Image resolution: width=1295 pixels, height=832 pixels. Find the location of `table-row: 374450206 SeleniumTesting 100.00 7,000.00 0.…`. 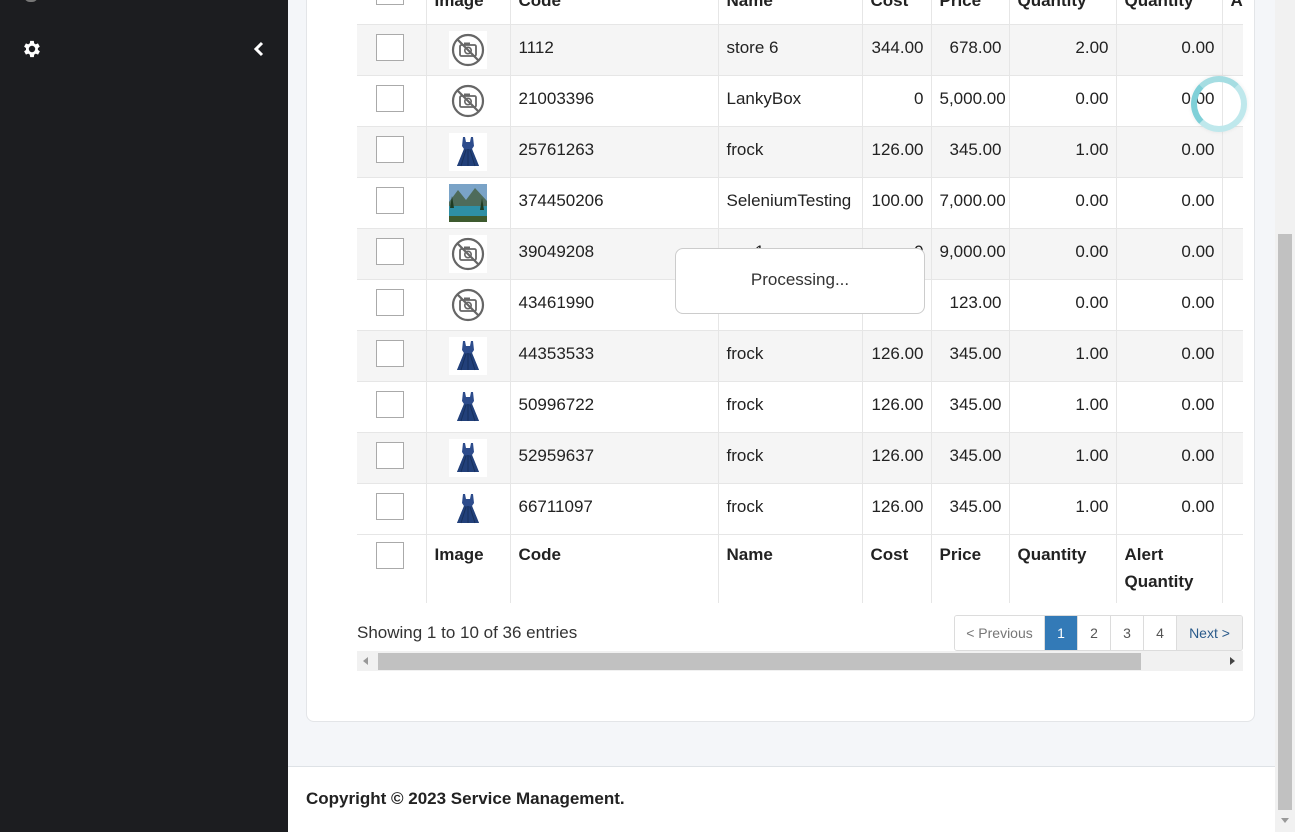

table-row: 374450206 SeleniumTesting 100.00 7,000.00 0.… is located at coordinates (800, 203).